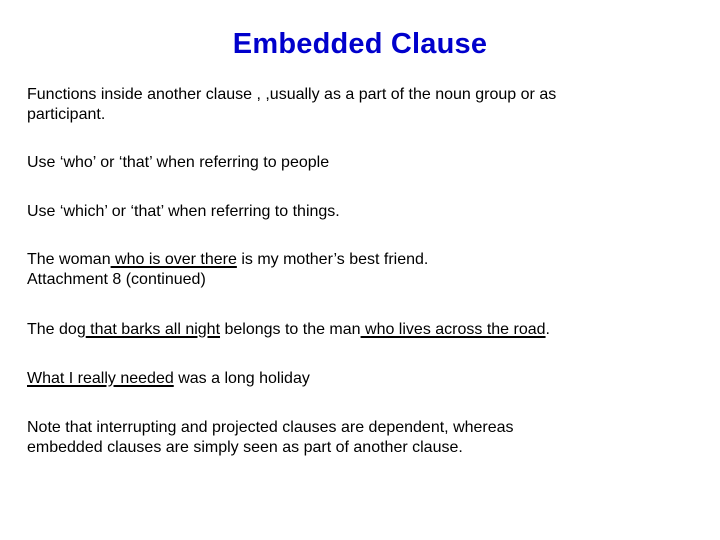 The height and width of the screenshot is (540, 720). Describe the element at coordinates (116, 279) in the screenshot. I see `attachment-note: Attachment 8 (continued)` at that location.